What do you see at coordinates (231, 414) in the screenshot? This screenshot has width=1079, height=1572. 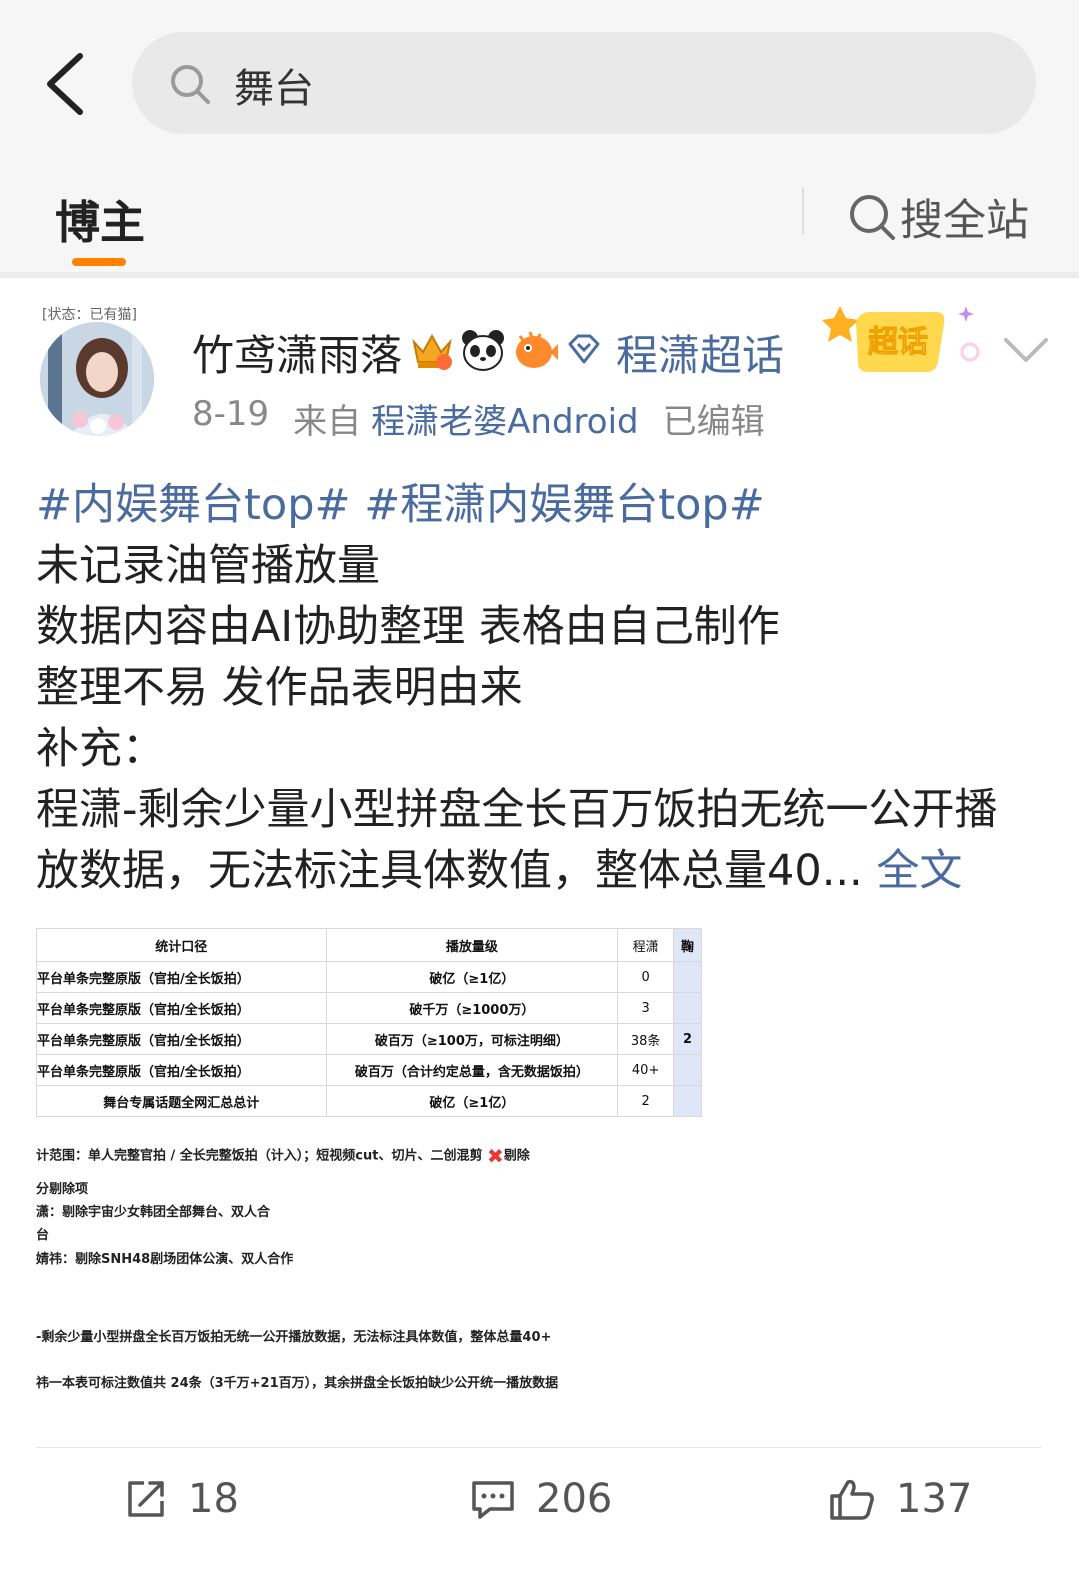 I see `post-date: 8-19` at bounding box center [231, 414].